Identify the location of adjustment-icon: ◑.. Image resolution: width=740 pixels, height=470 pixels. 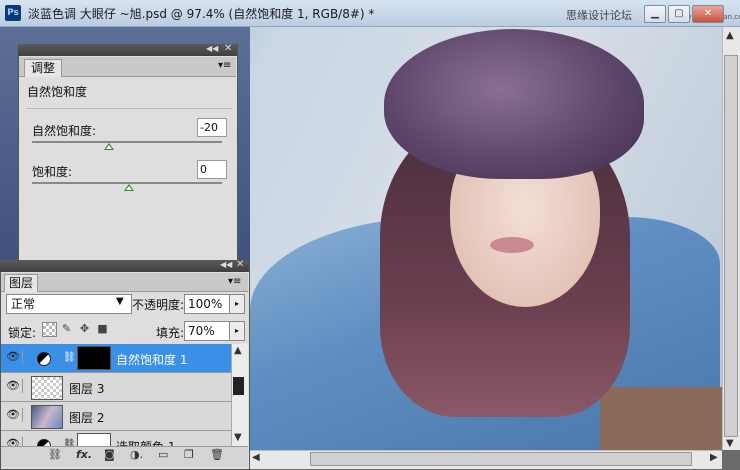
(136, 454).